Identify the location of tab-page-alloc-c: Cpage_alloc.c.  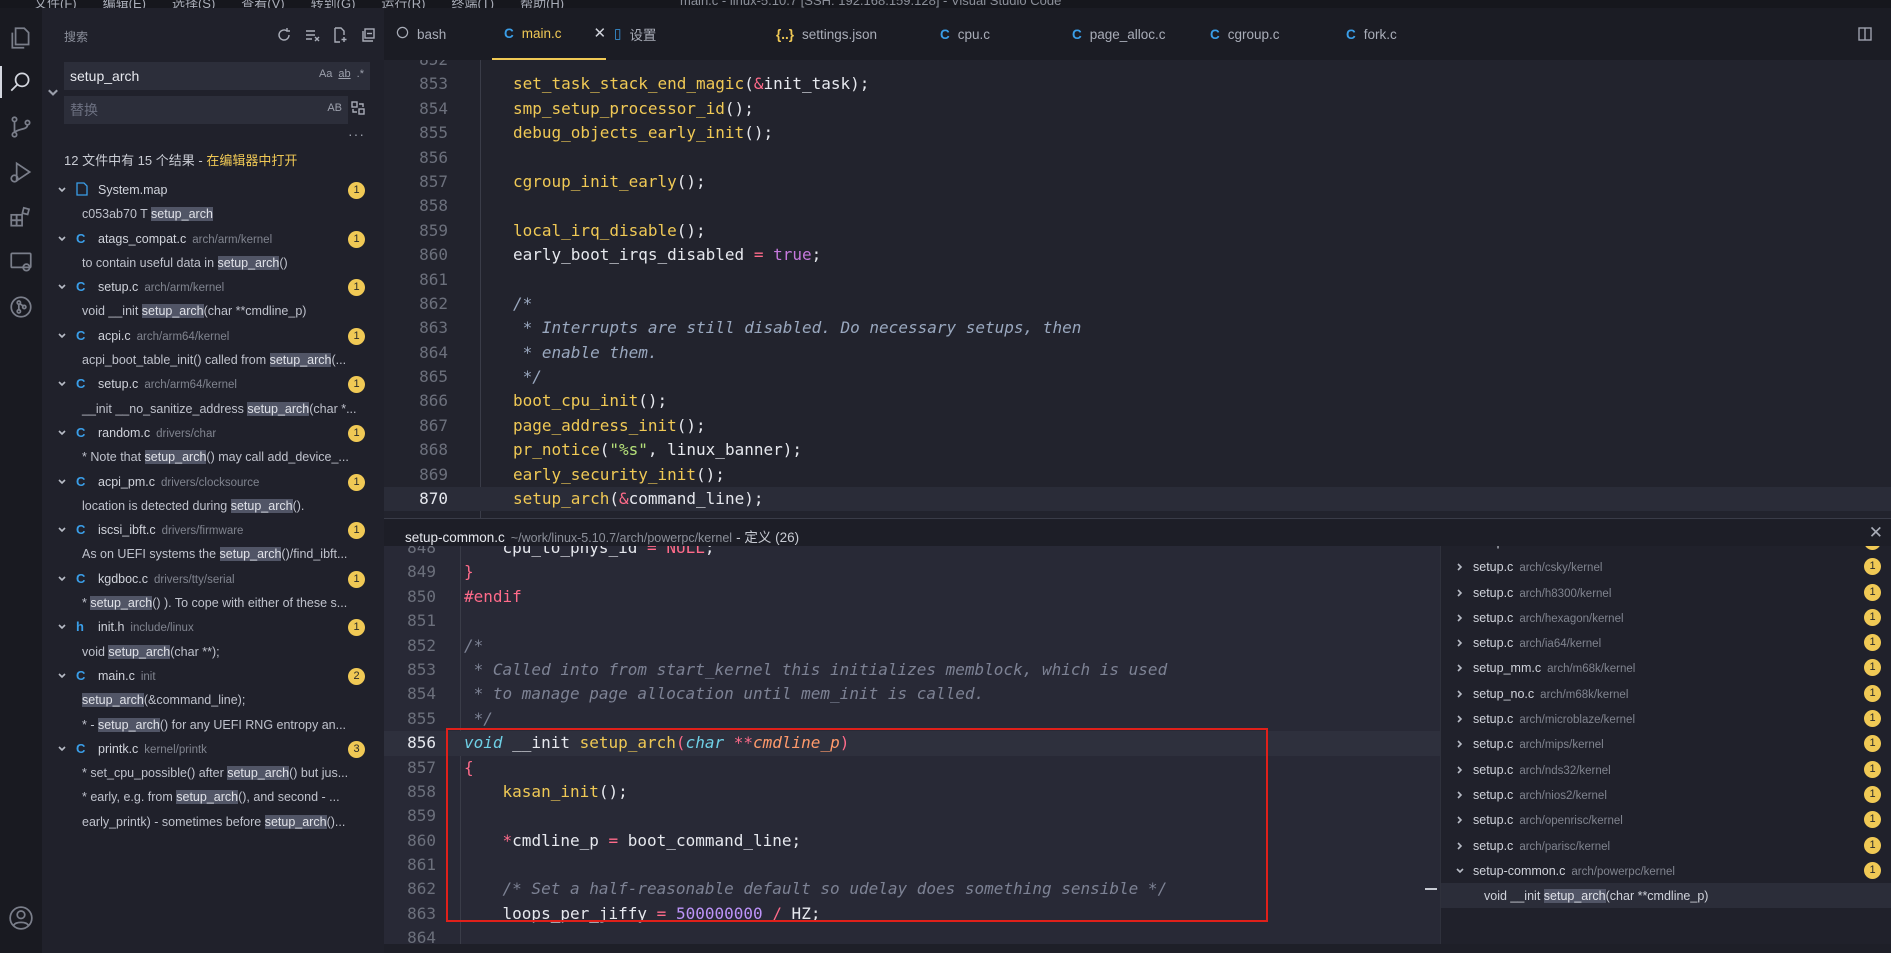
(1119, 34).